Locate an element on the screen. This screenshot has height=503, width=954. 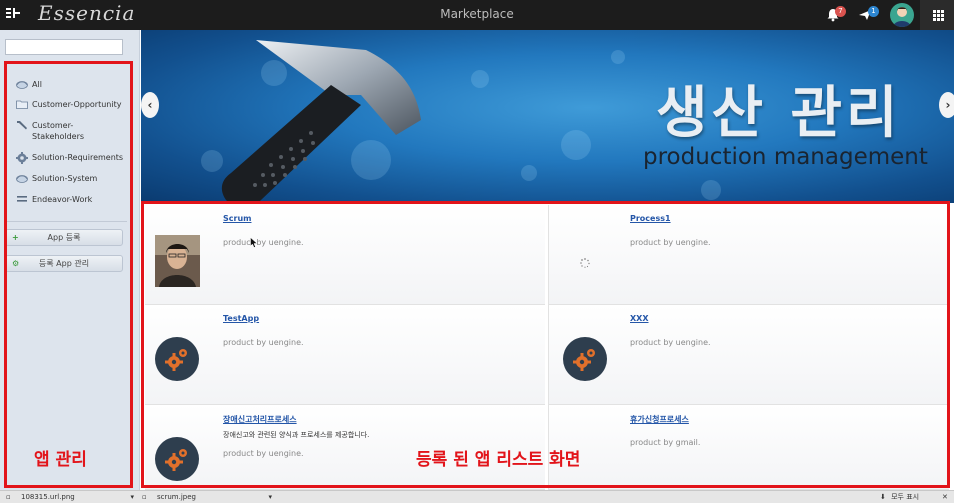
sidebar-item-solution-system: Solution-System is located at coordinates (71, 178).